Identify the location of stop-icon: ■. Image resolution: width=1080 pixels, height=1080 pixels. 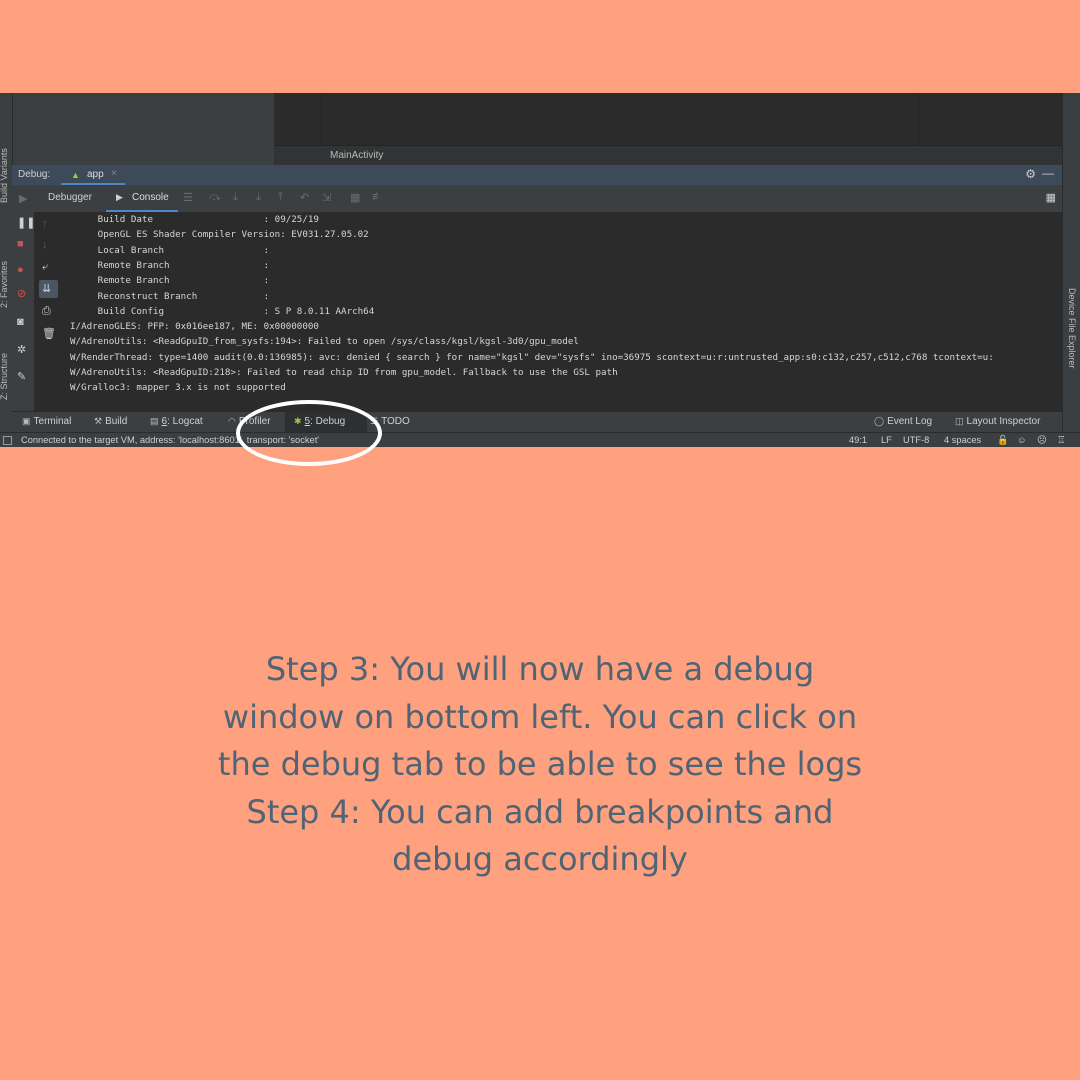
(20, 244).